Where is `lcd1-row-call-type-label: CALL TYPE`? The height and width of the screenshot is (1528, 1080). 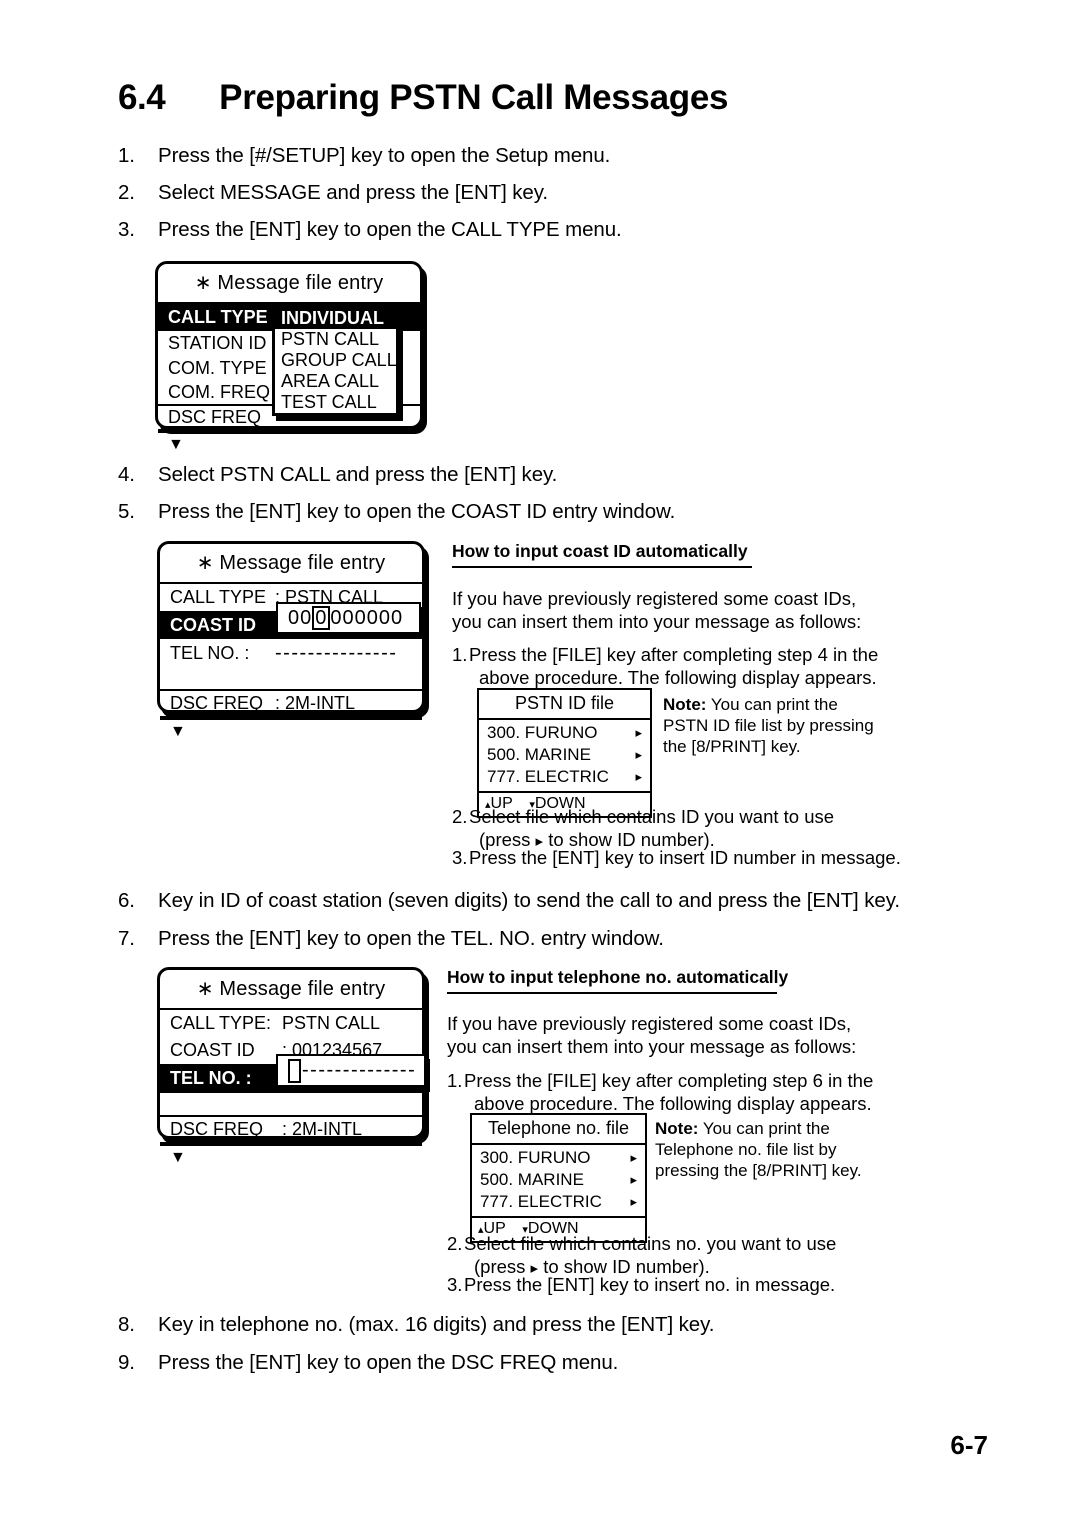 lcd1-row-call-type-label: CALL TYPE is located at coordinates (218, 317).